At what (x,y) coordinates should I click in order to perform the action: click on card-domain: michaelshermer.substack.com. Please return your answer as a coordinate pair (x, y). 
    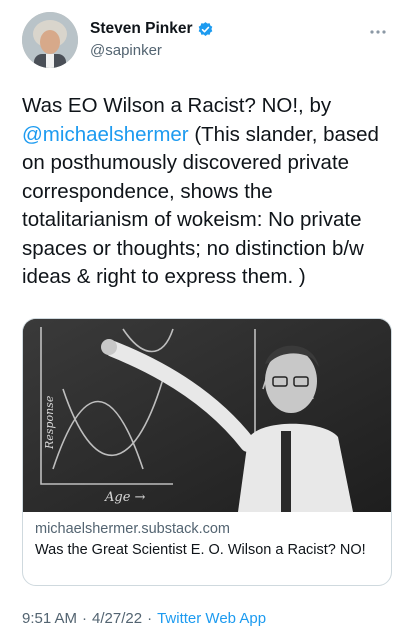
    Looking at the image, I should click on (133, 529).